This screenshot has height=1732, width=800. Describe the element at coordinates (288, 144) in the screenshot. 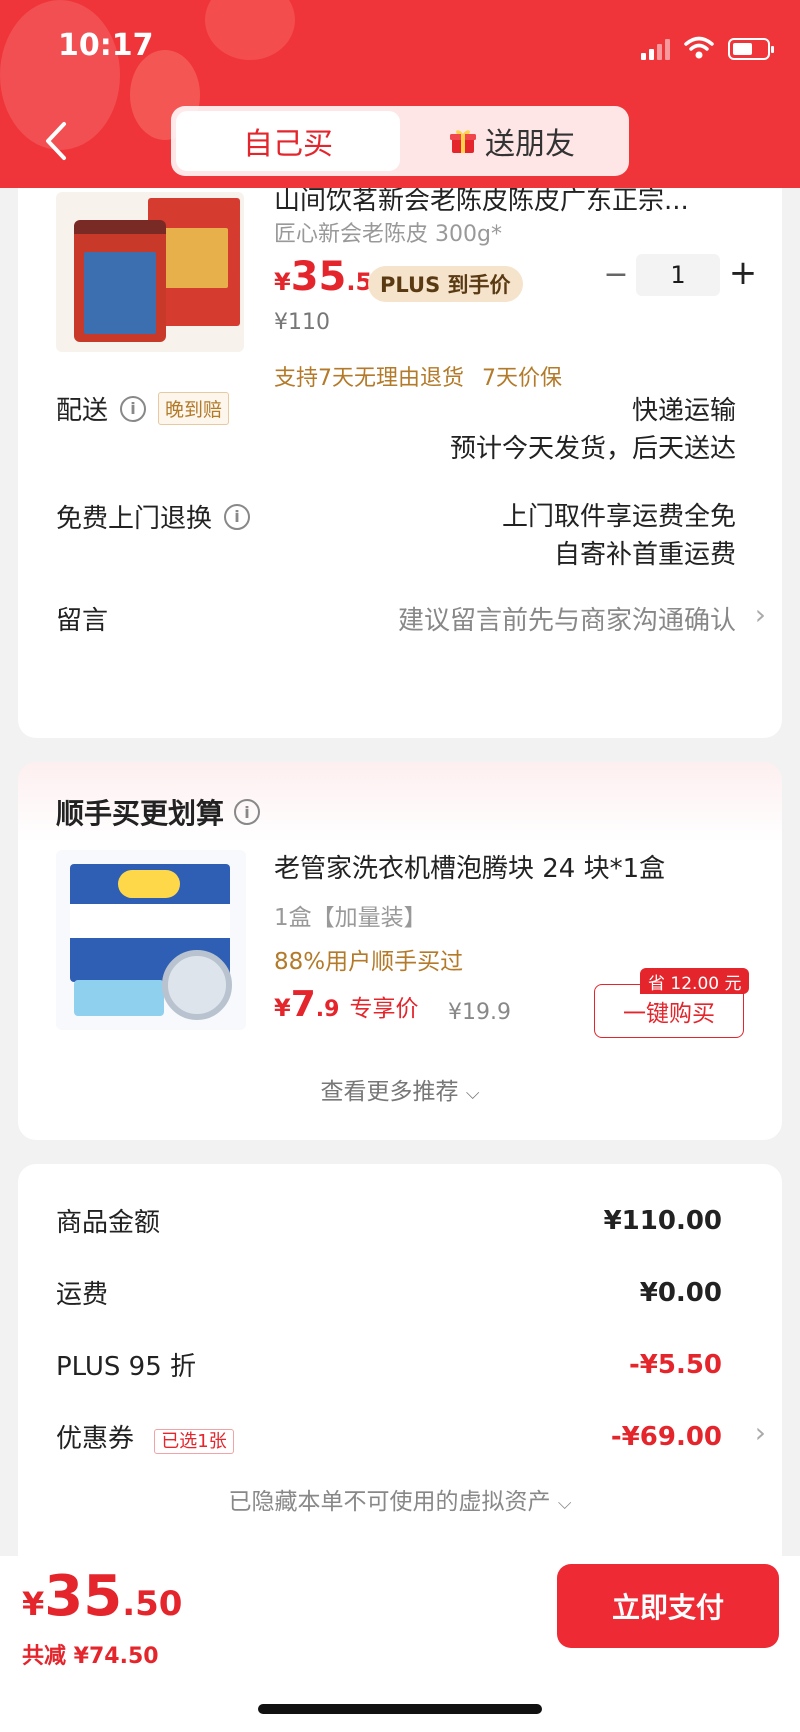

I see `tab-label: 自己买` at that location.